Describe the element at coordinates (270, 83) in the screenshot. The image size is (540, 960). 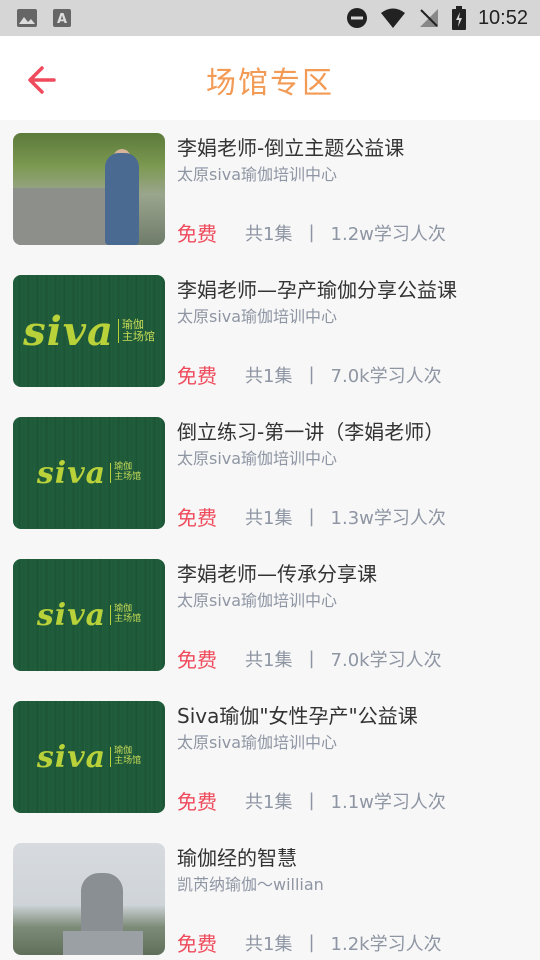
I see `page-title: 场馆专区` at that location.